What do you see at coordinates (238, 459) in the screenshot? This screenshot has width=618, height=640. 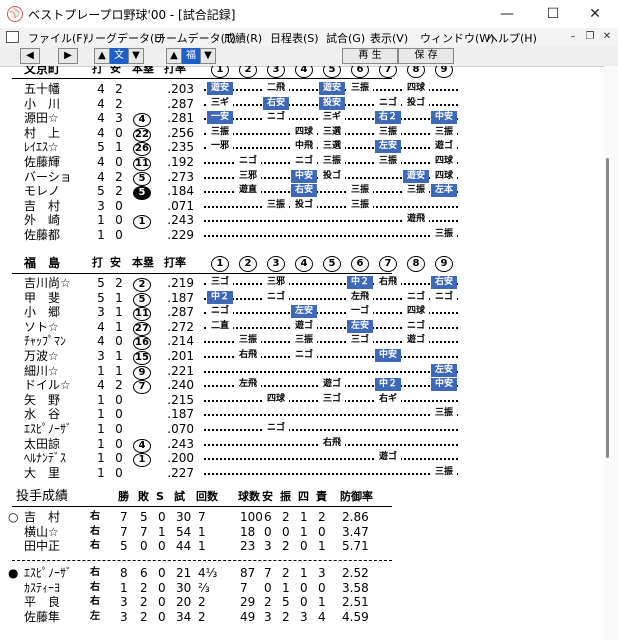 I see `batter-row: ﾍﾙﾅﾝﾃﾞｽ 1 0 1 .200 遊ゴ` at bounding box center [238, 459].